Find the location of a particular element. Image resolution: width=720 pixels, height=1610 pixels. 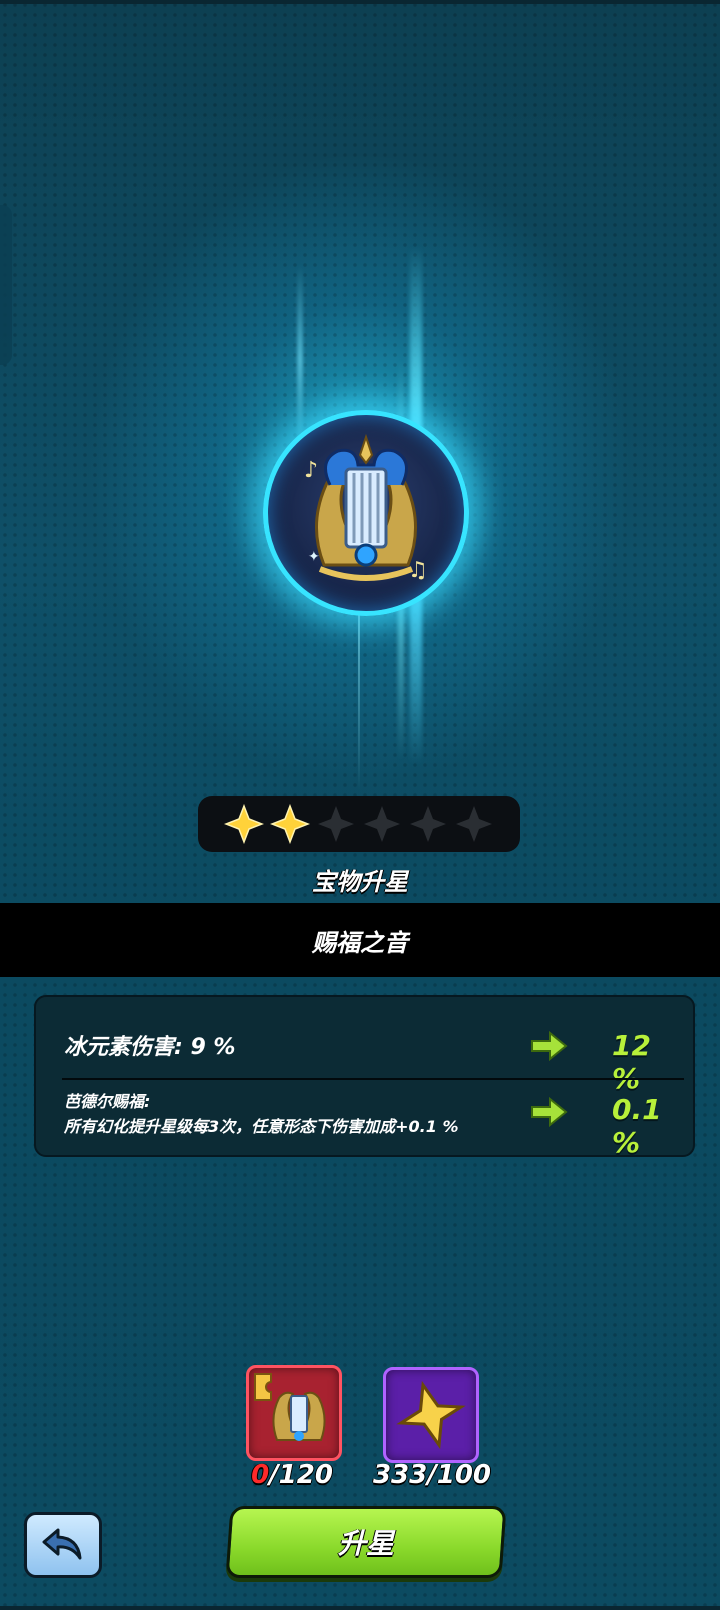

treasure-name: 赐福之音 is located at coordinates (360, 942).